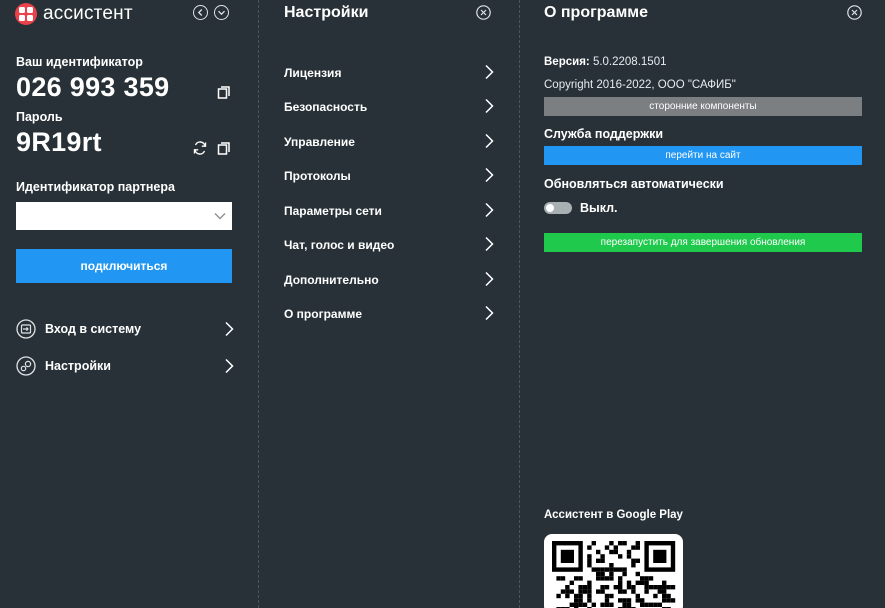 The width and height of the screenshot is (885, 608). Describe the element at coordinates (389, 107) in the screenshot. I see `settings-item-security: Безопасность` at that location.